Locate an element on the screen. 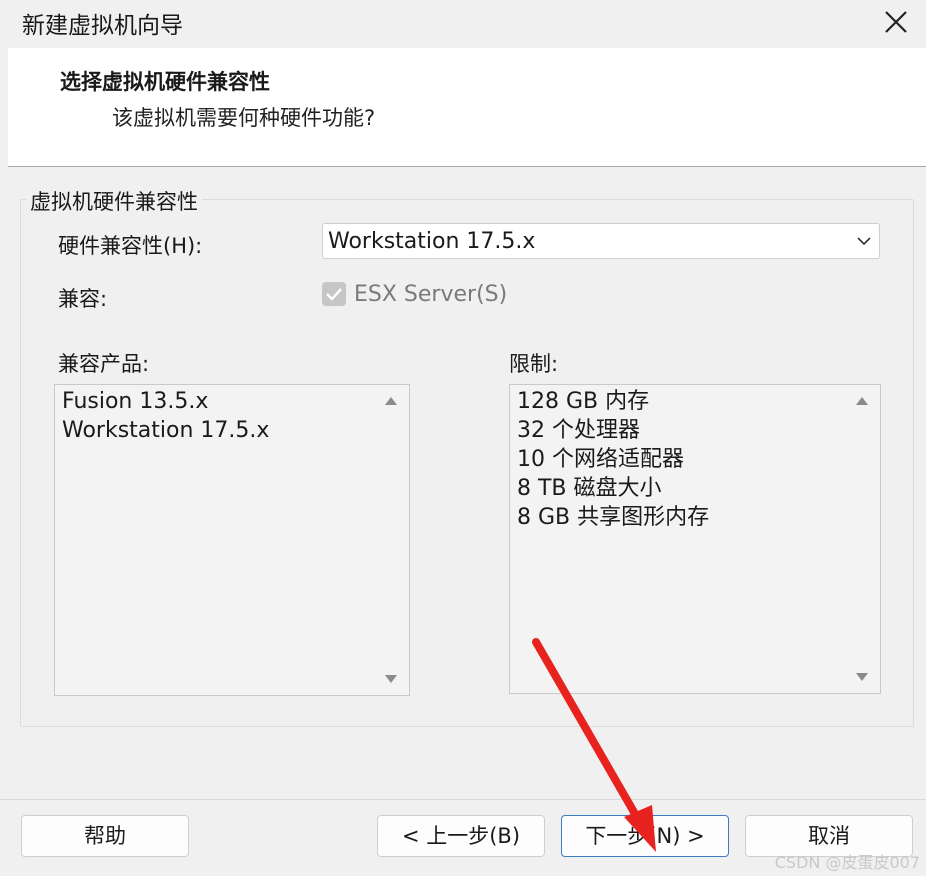  window-title: 新建虚拟机向导 is located at coordinates (102, 26).